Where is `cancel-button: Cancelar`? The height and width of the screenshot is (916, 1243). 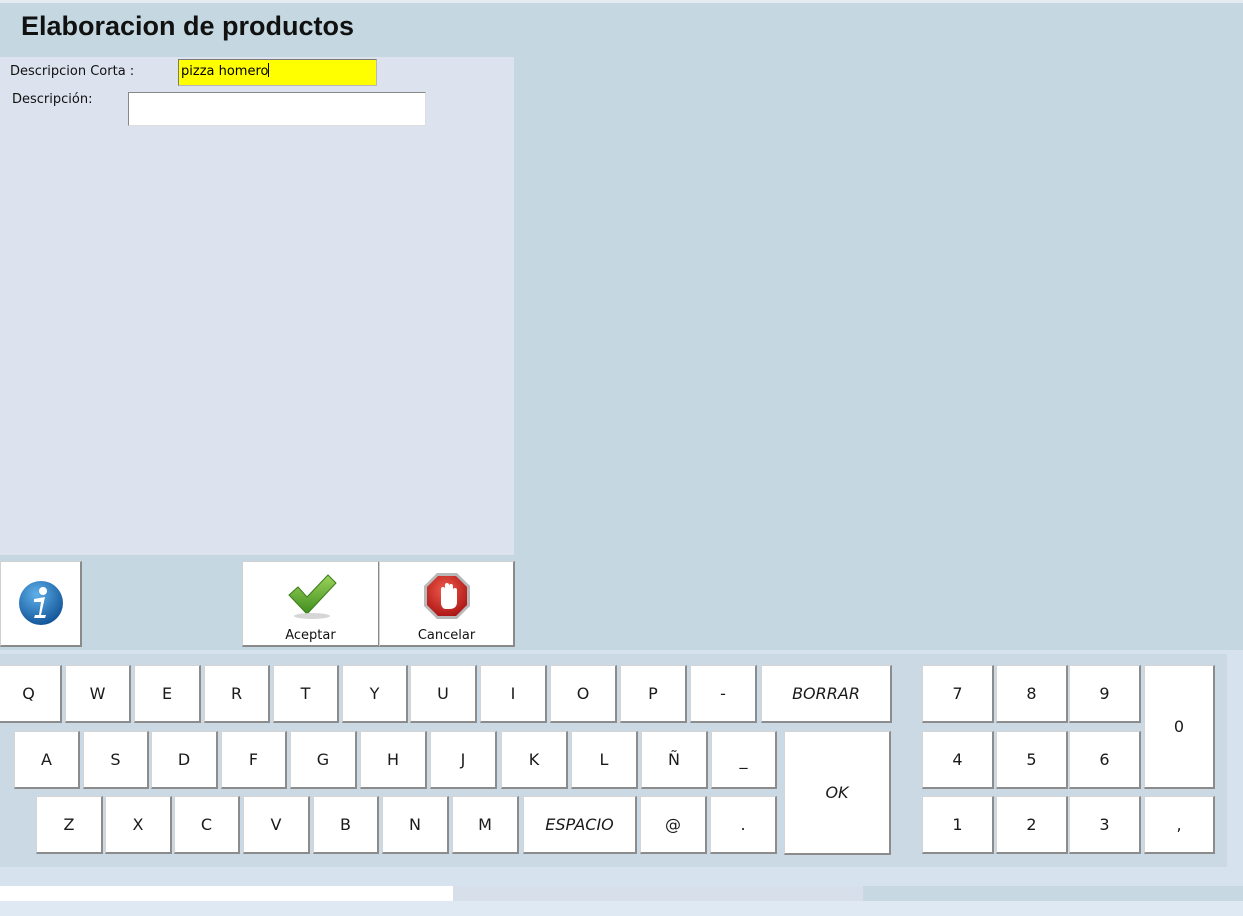
cancel-button: Cancelar is located at coordinates (447, 604).